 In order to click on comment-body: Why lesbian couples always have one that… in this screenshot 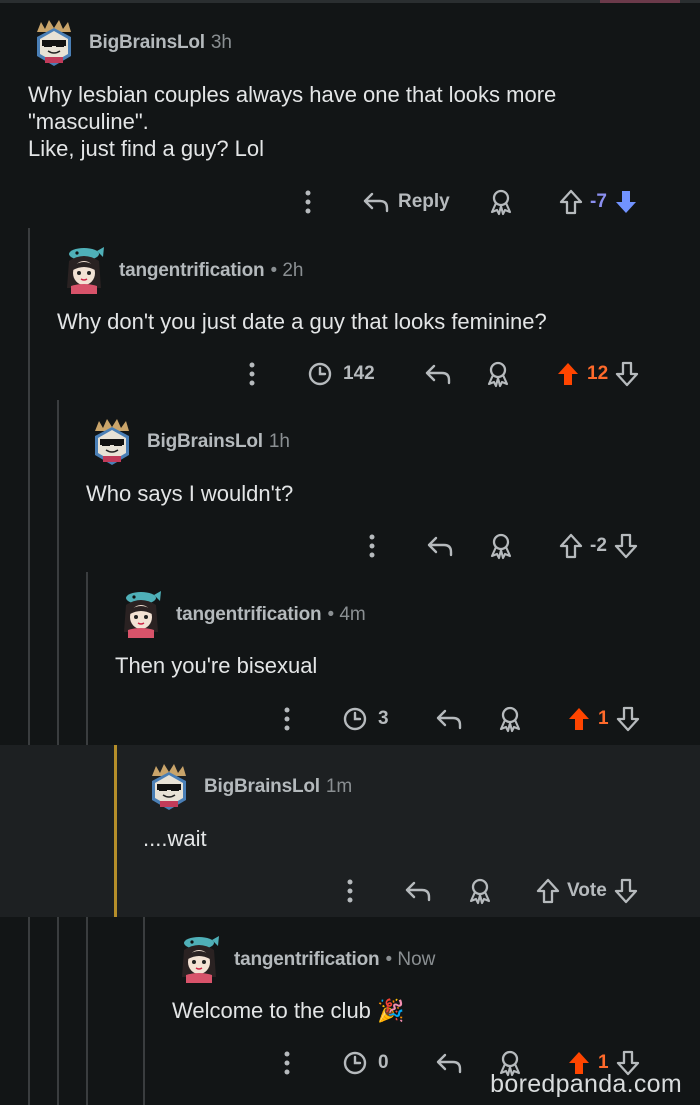, I will do `click(292, 121)`.